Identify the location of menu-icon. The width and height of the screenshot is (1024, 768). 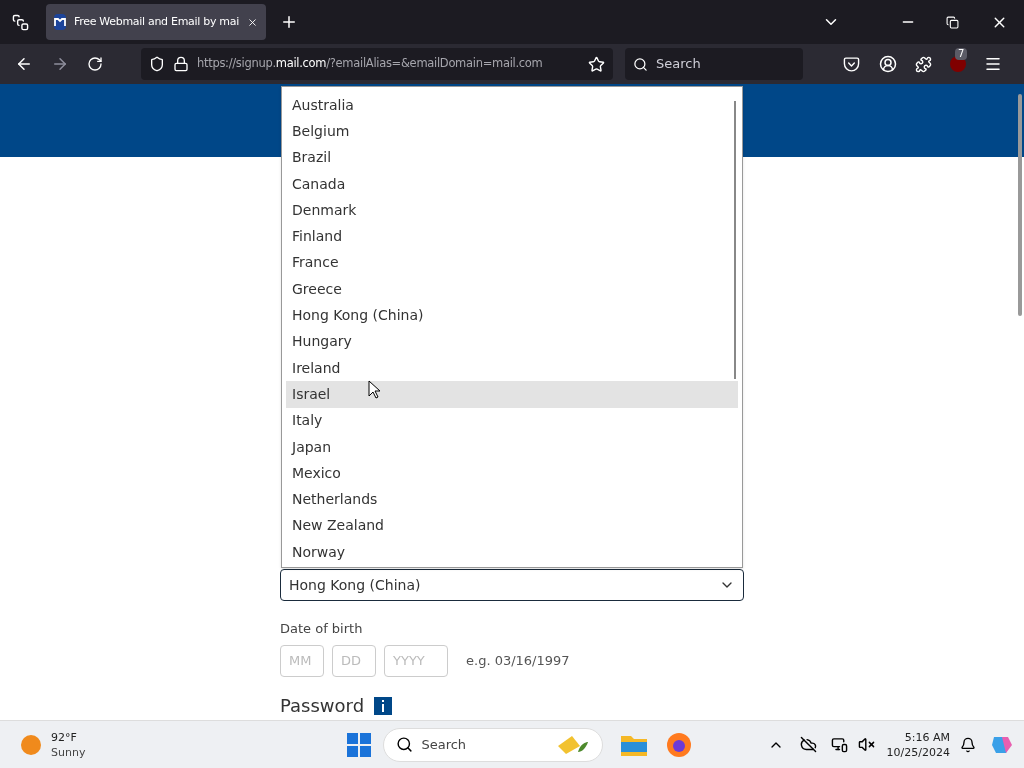
(993, 64).